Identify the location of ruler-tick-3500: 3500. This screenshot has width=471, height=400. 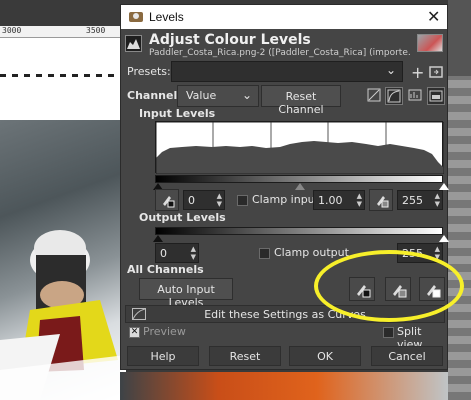
(96, 30).